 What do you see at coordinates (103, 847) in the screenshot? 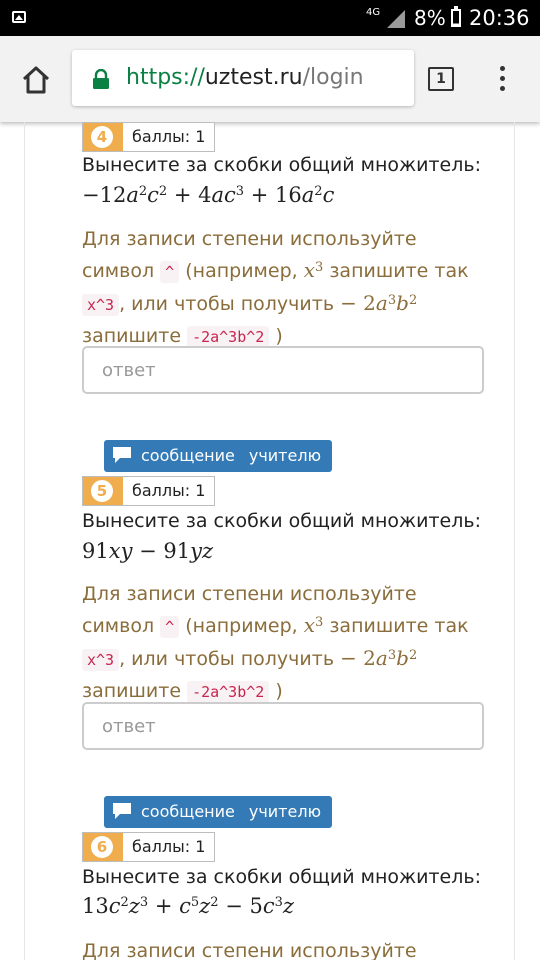
I see `question-number-badge: 6` at bounding box center [103, 847].